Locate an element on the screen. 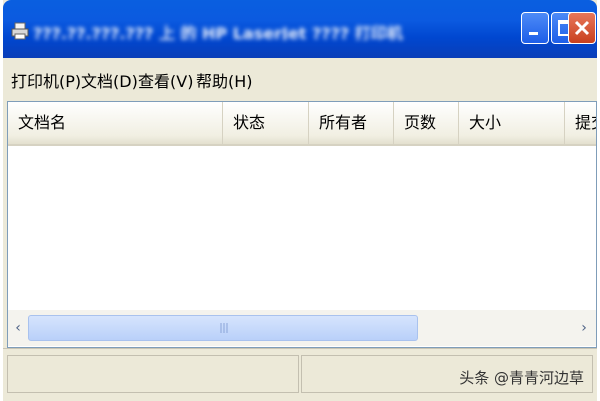 Image resolution: width=600 pixels, height=401 pixels. menu-bar: 打印机(P) 文档(D) 查看(V) 帮助(H) is located at coordinates (300, 79).